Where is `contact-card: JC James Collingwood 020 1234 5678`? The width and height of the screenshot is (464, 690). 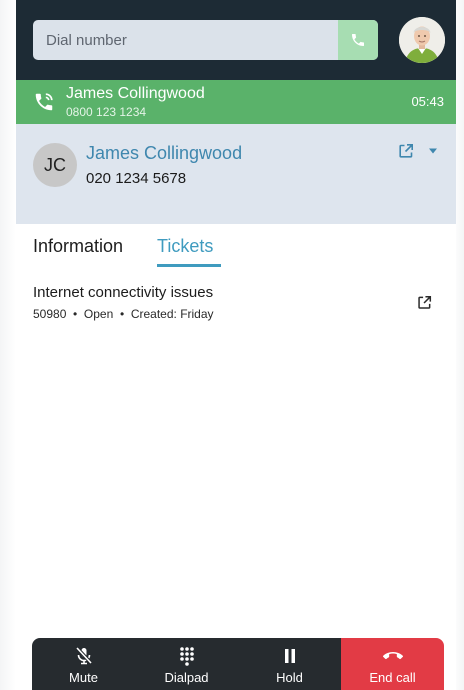 contact-card: JC James Collingwood 020 1234 5678 is located at coordinates (236, 174).